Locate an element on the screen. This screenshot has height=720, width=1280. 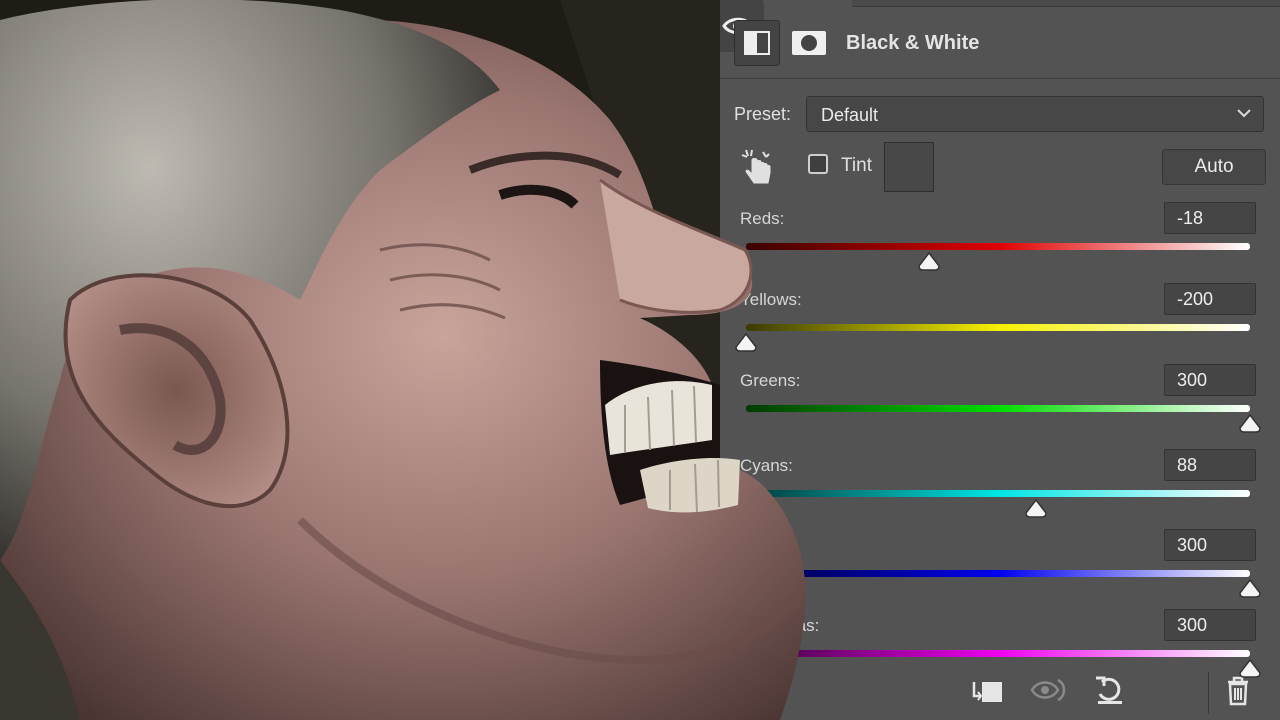
panel-title: Black & White is located at coordinates (913, 43).